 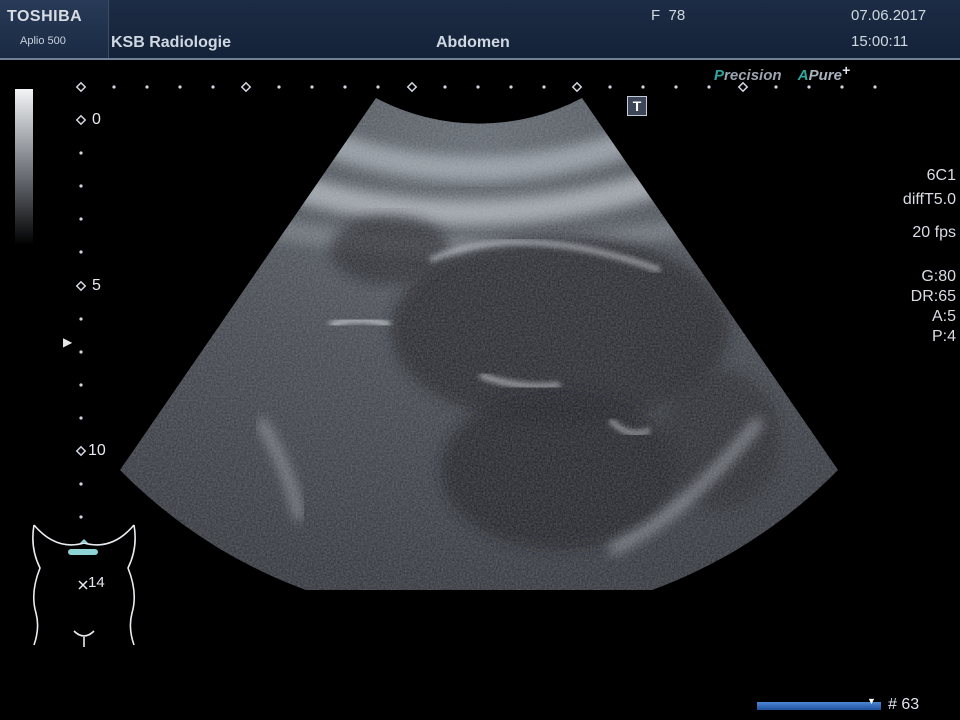 I want to click on probe-position-icon, so click(x=83, y=552).